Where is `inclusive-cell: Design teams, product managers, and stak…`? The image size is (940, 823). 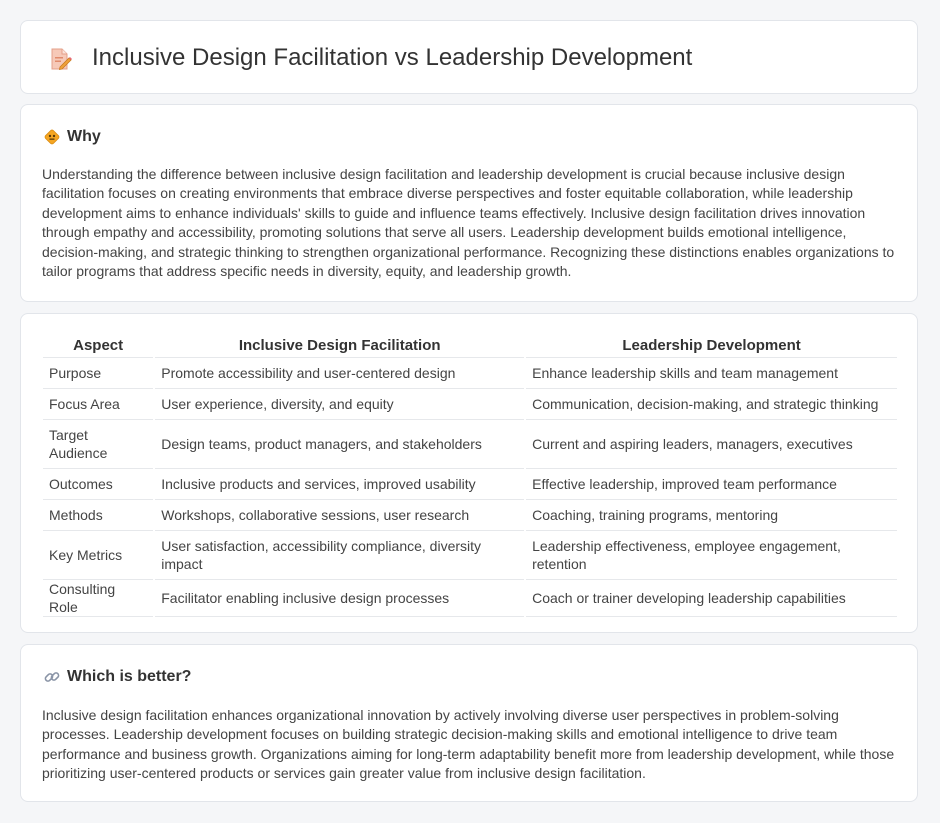 inclusive-cell: Design teams, product managers, and stak… is located at coordinates (340, 444).